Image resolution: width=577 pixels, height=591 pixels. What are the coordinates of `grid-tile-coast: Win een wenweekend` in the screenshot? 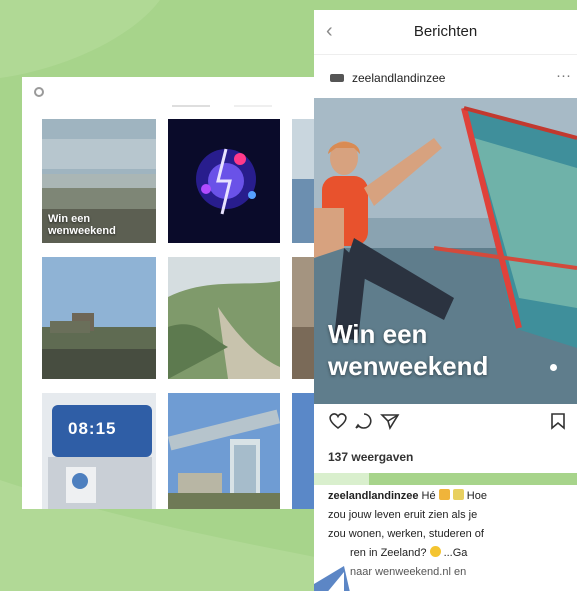 It's located at (99, 181).